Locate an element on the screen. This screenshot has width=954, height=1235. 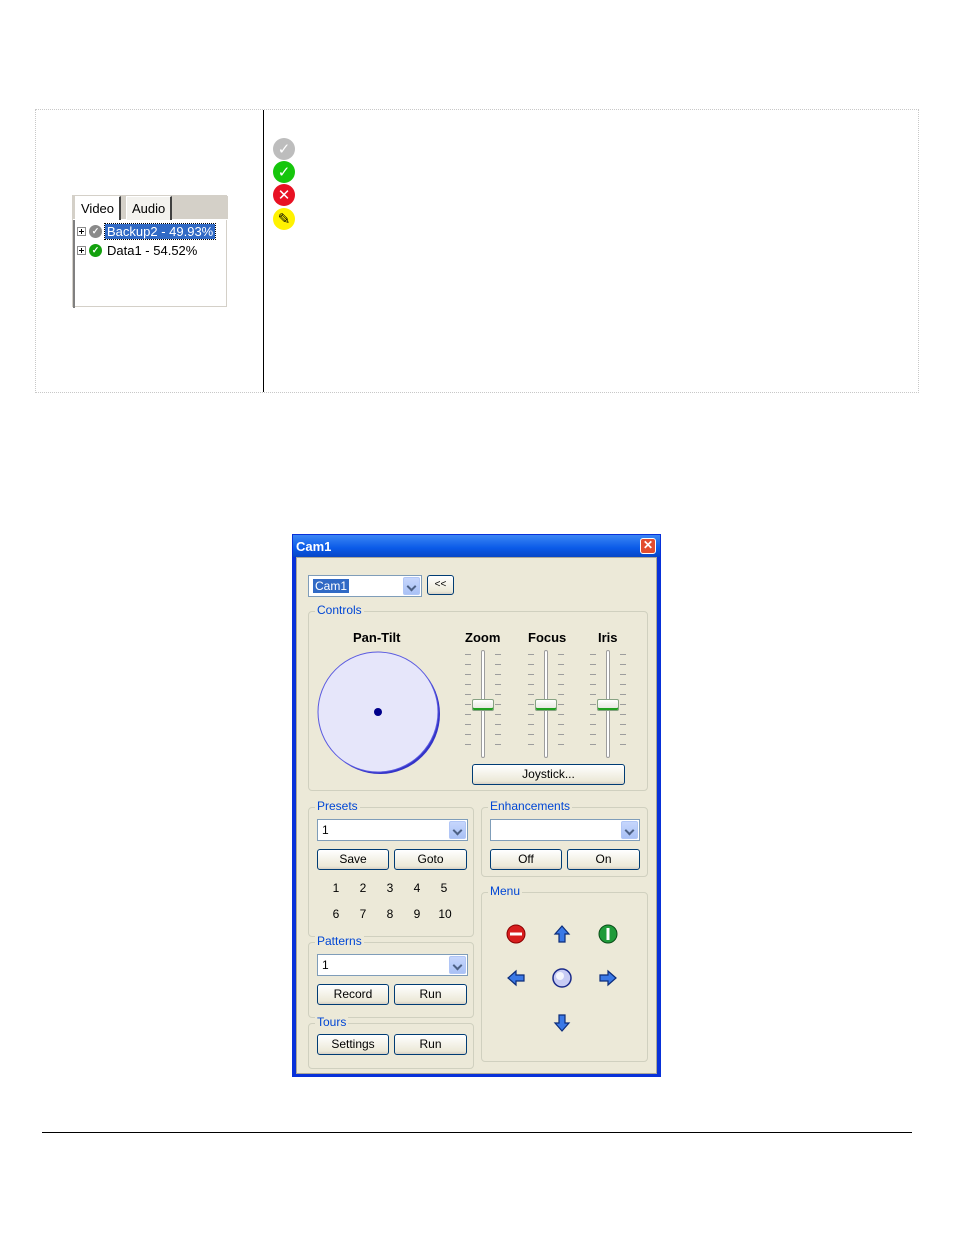
run-pattern-button: Run is located at coordinates (430, 994).